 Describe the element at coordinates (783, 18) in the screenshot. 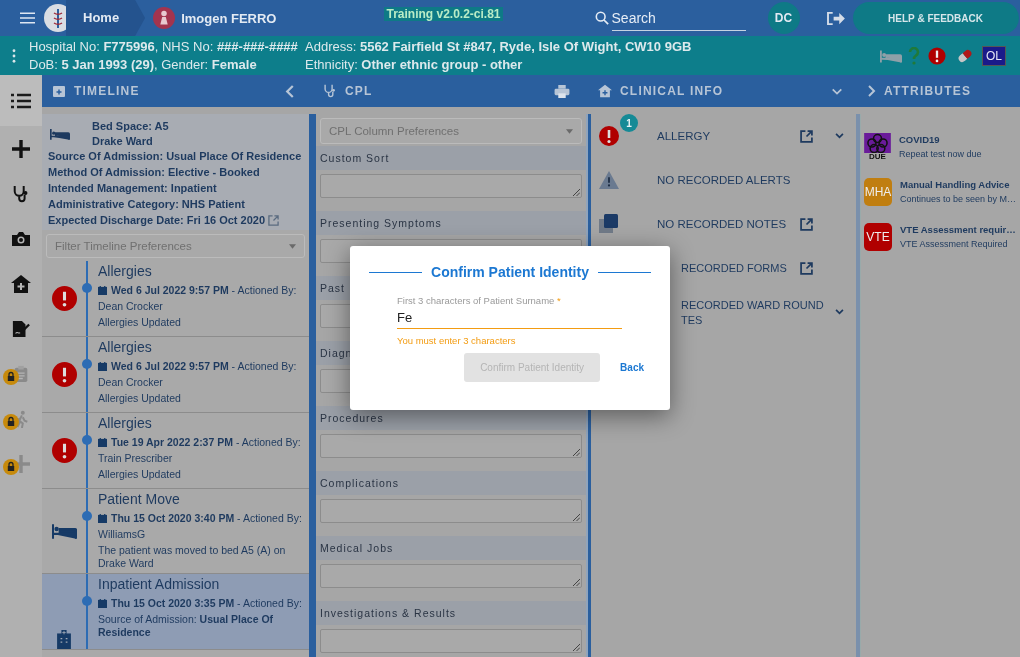

I see `user-avatar: DC` at that location.